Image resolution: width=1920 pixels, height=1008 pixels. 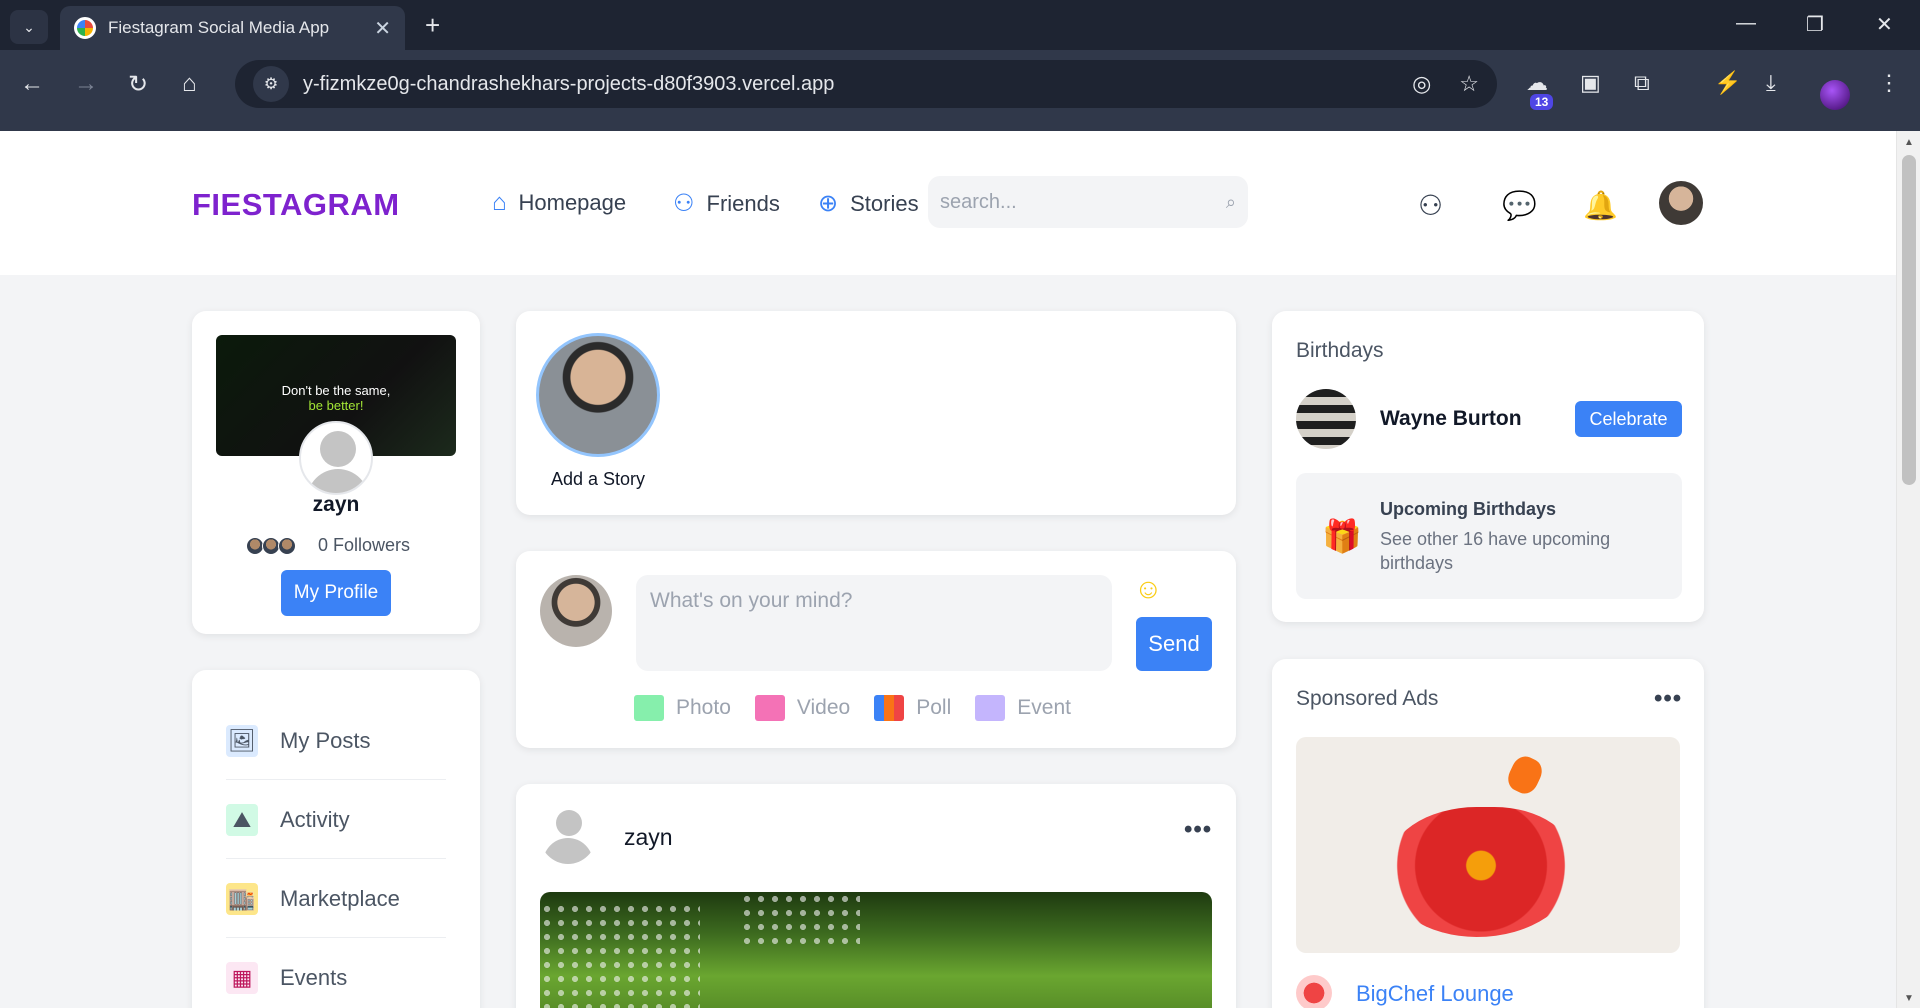 I want to click on composer-options: Photo Video Poll Event, so click(x=864, y=708).